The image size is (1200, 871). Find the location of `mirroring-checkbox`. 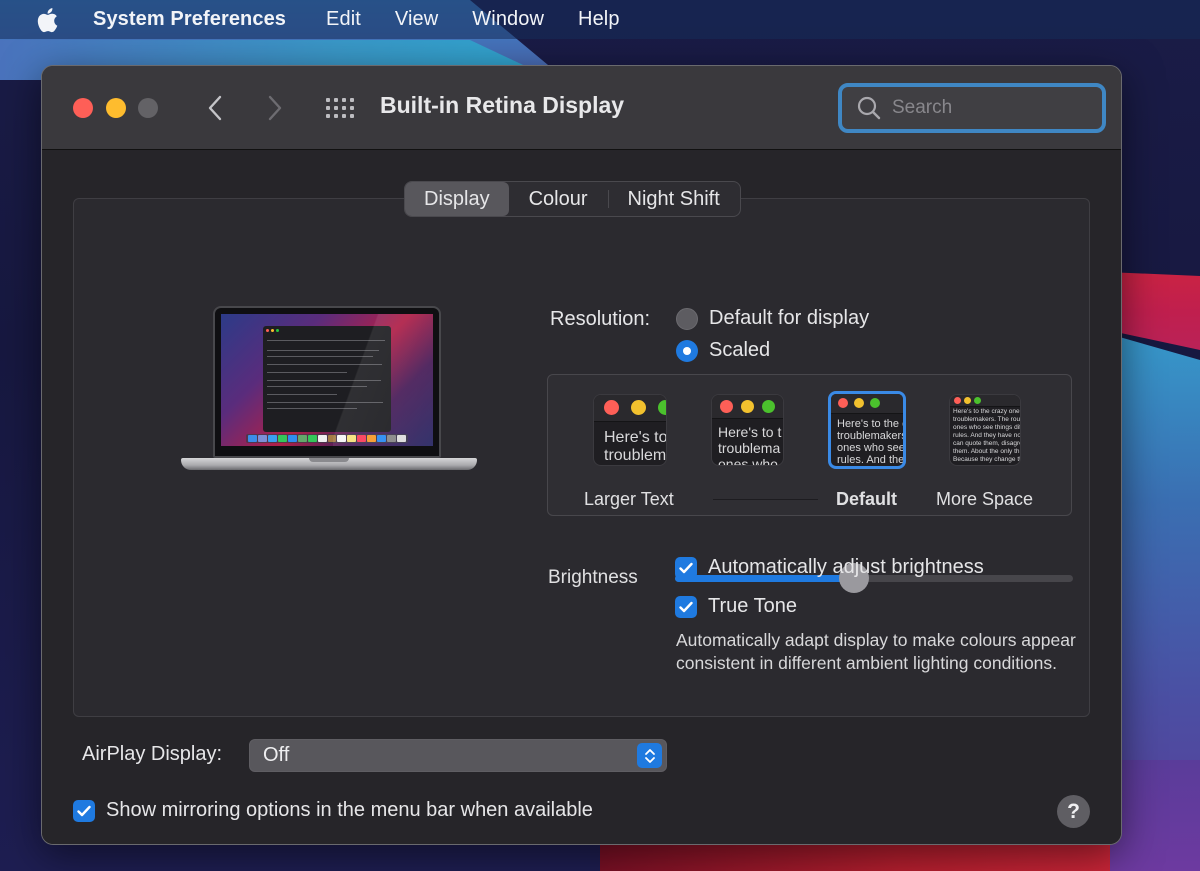

mirroring-checkbox is located at coordinates (84, 810).